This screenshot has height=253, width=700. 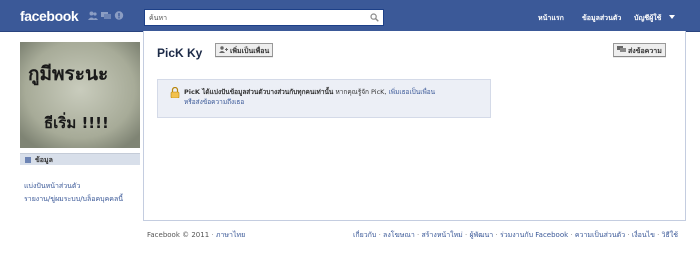 I want to click on send-message-label: ส่งข้อความ, so click(x=645, y=51).